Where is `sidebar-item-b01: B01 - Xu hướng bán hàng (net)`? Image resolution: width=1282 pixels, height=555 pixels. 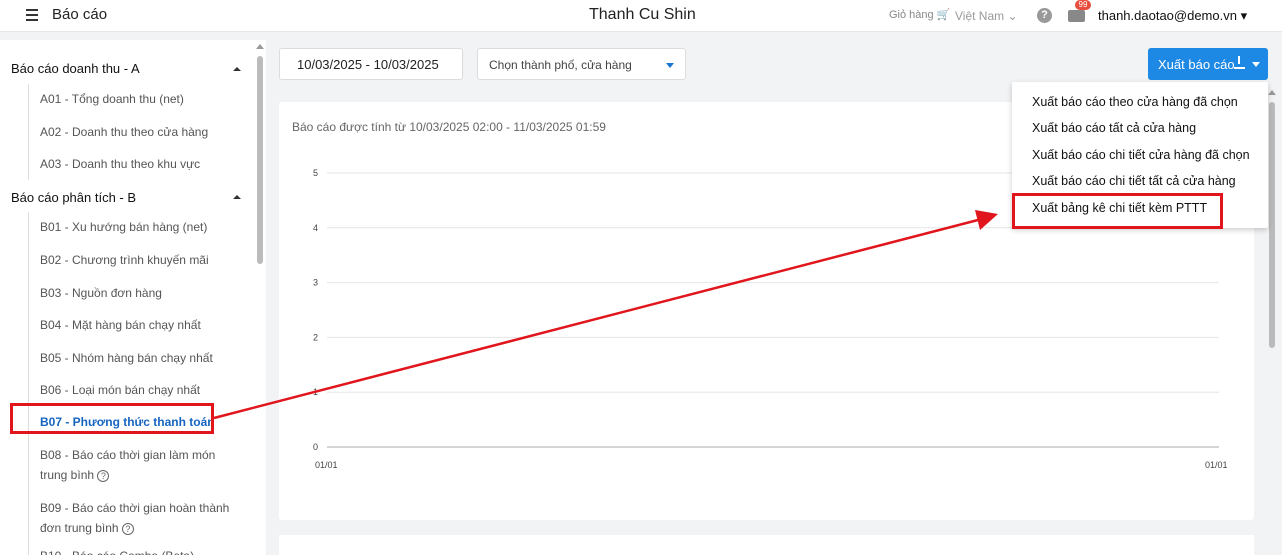
sidebar-item-b01: B01 - Xu hướng bán hàng (net) is located at coordinates (137, 227).